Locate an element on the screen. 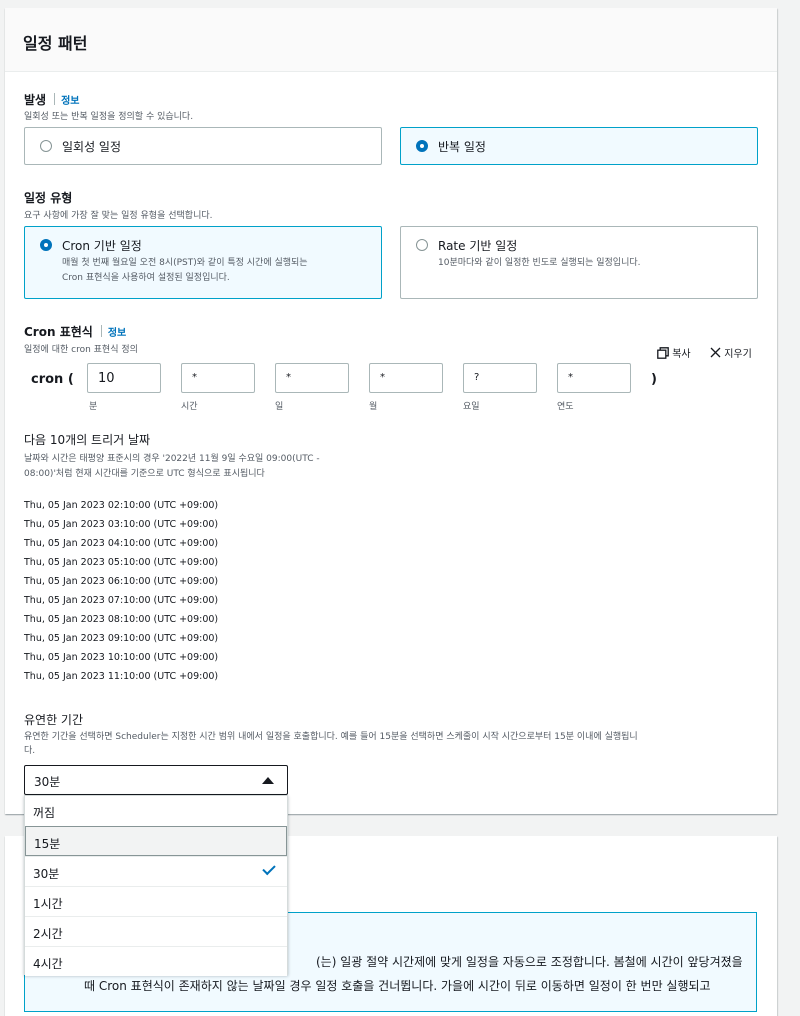  schedule-type-label: 일정 유형 is located at coordinates (48, 198).